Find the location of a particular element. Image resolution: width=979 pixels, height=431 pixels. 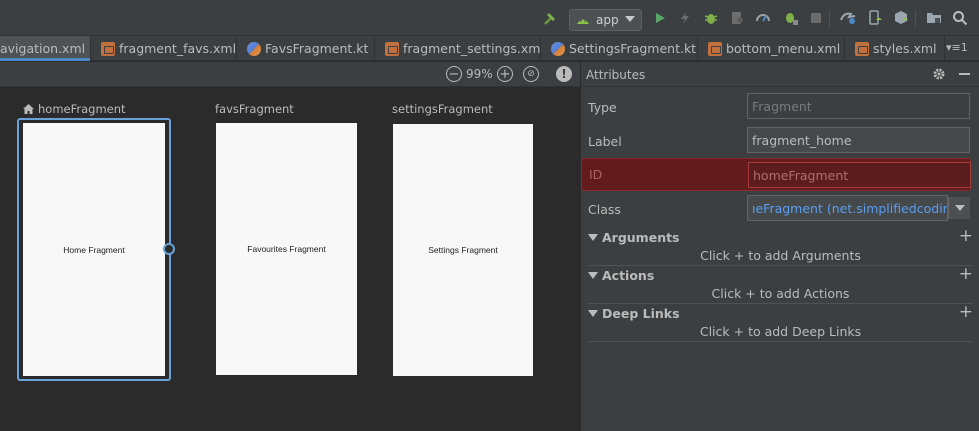

fragment-settings: Settings Fragment is located at coordinates (463, 250).